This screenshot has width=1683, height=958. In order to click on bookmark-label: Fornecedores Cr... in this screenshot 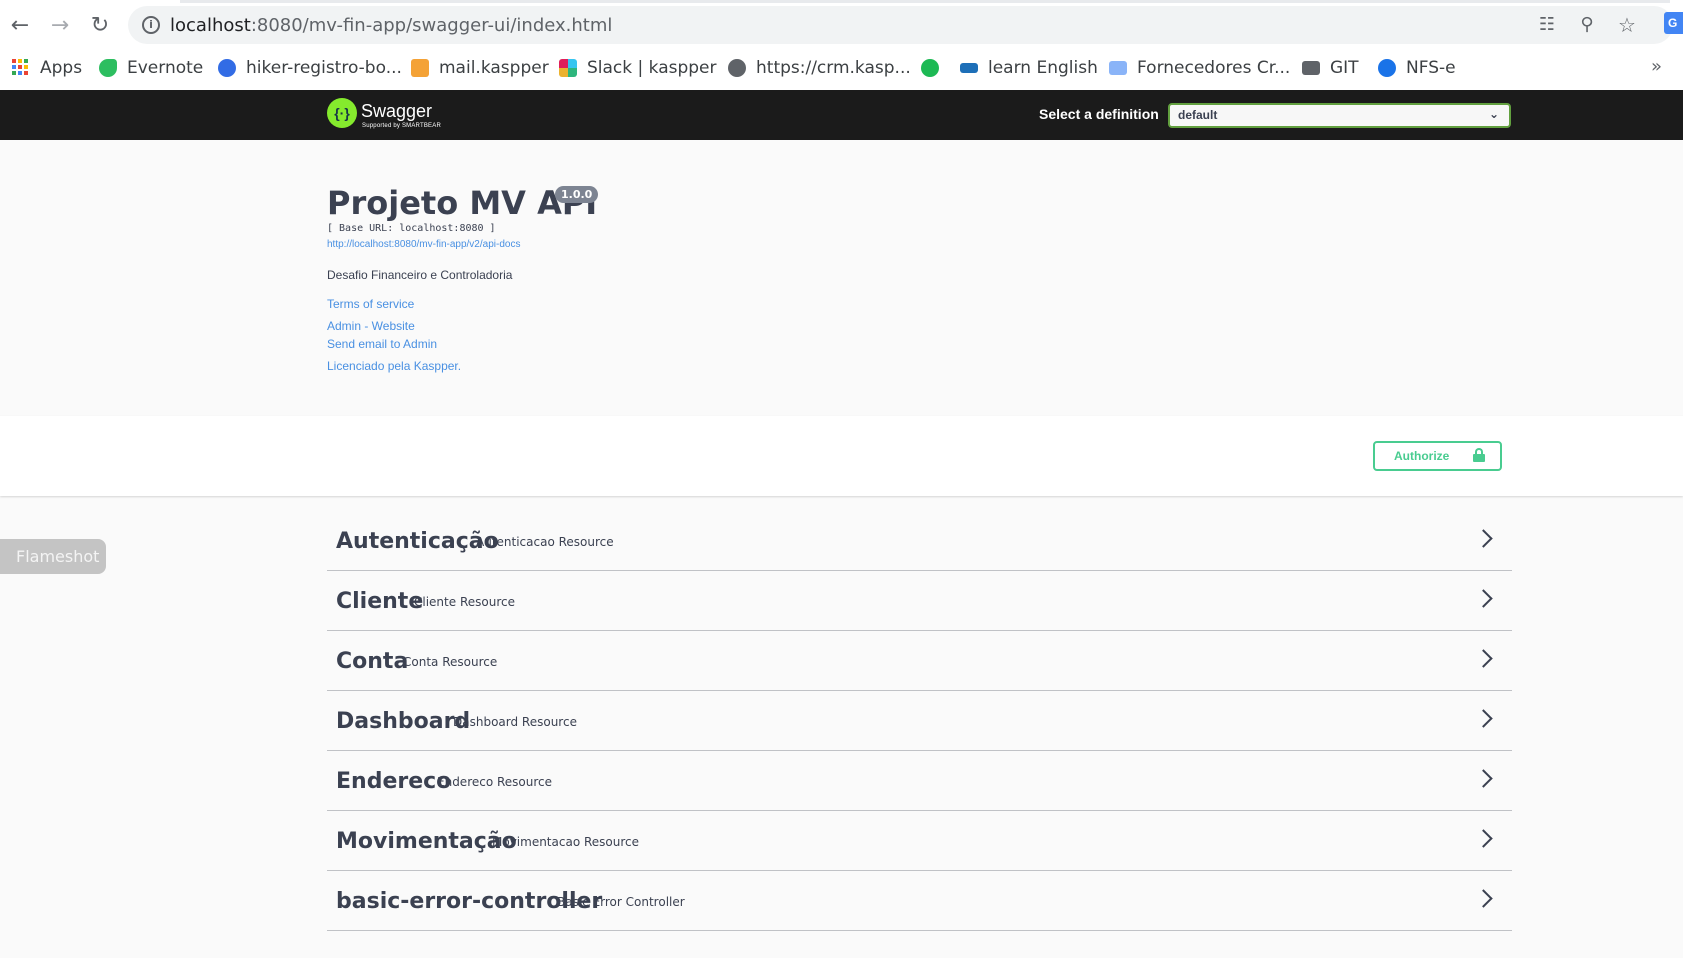, I will do `click(1214, 68)`.